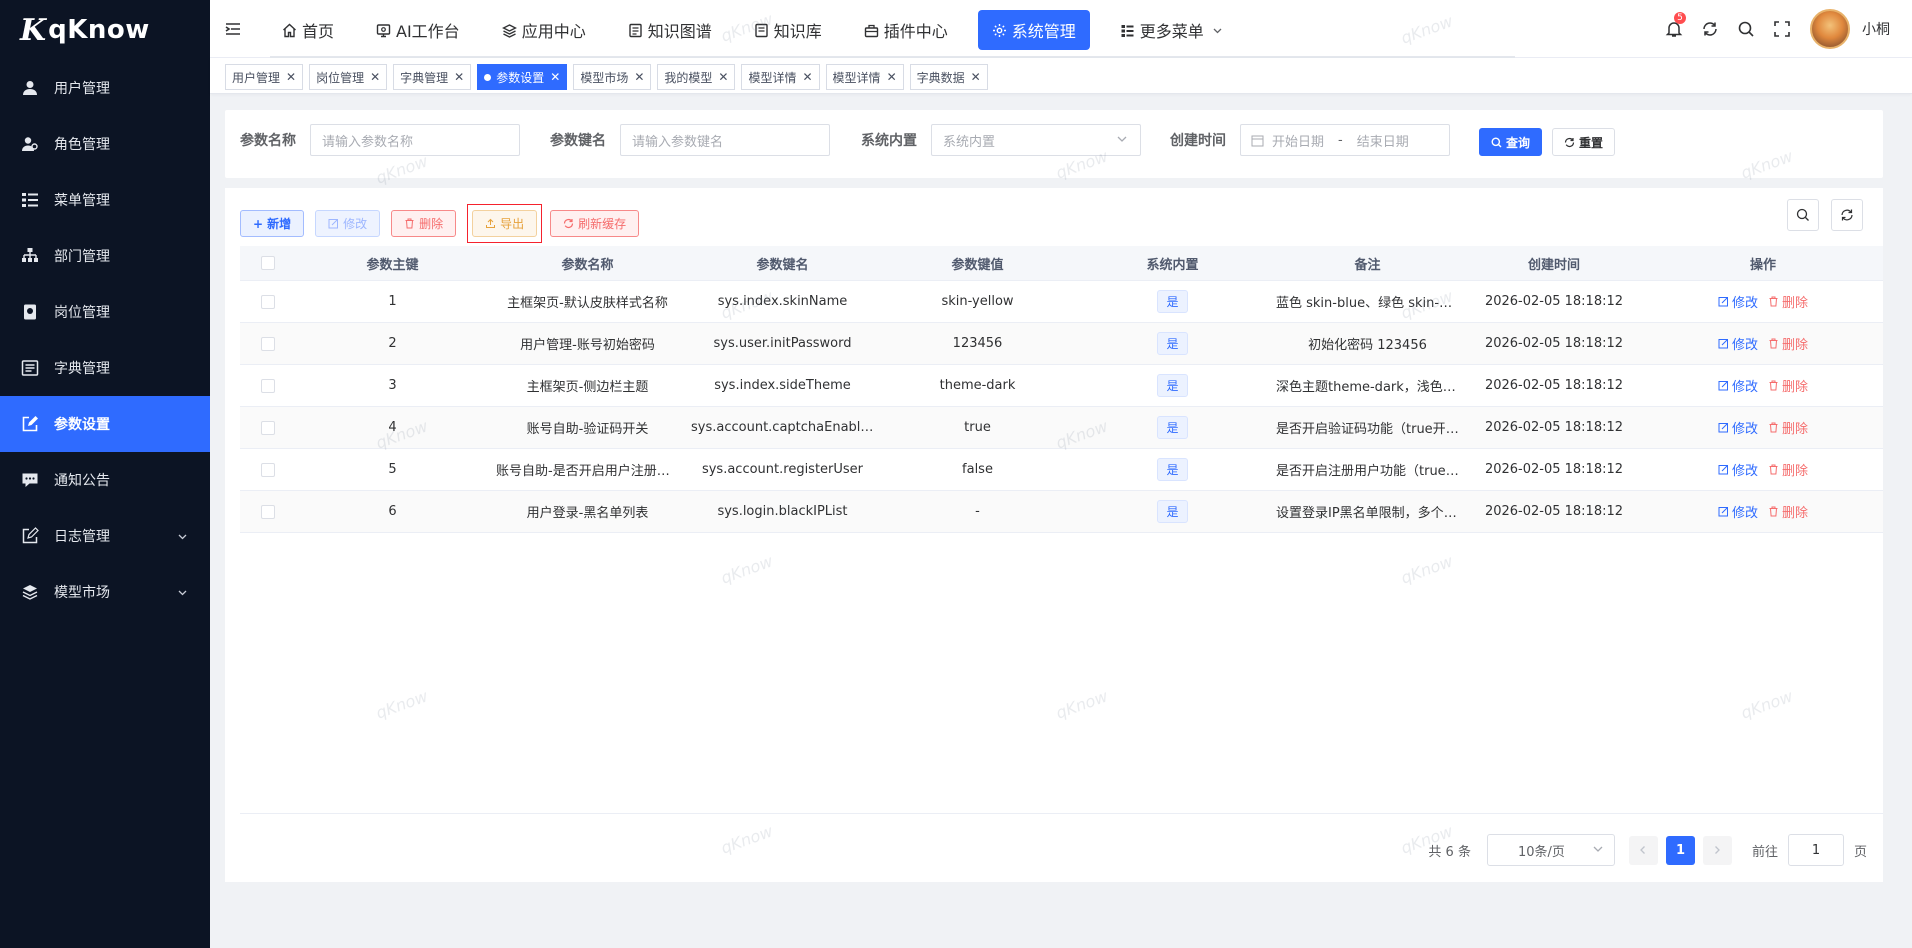 The image size is (1912, 948). What do you see at coordinates (612, 77) in the screenshot?
I see `tab-tag: 模型市场 ✕` at bounding box center [612, 77].